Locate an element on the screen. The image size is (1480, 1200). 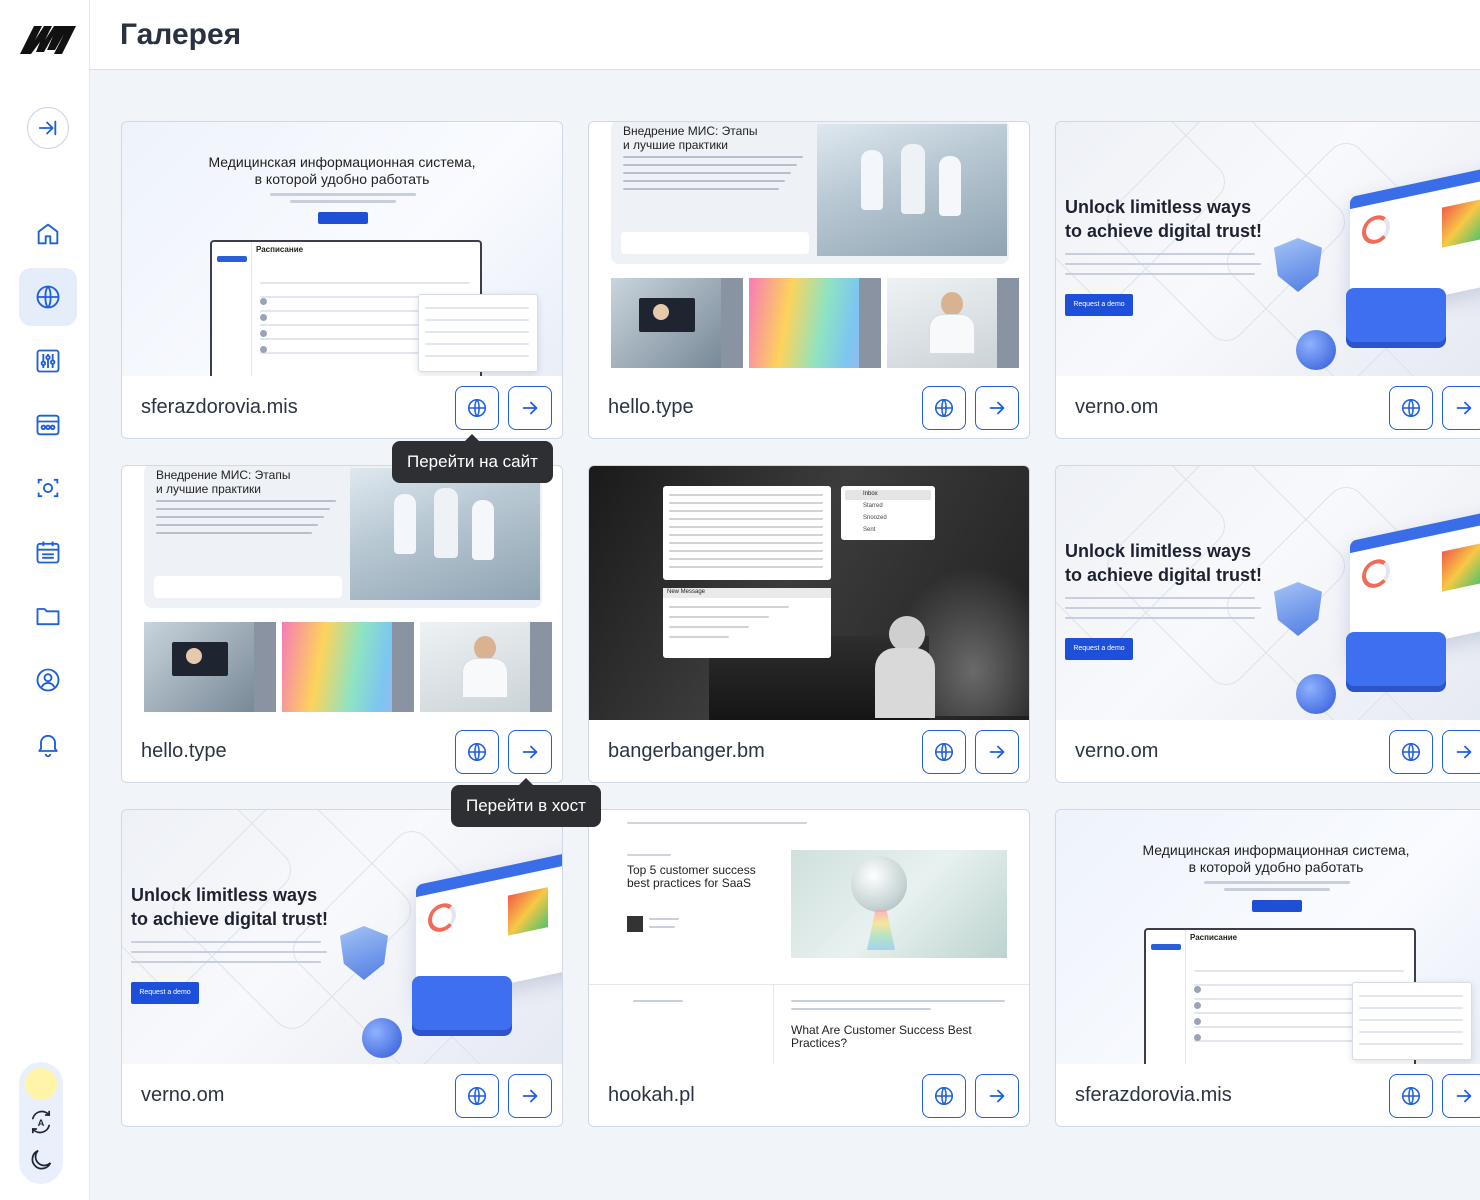
site-preview: Inbox Starred Snoozed Sent New Message is located at coordinates (809, 593).